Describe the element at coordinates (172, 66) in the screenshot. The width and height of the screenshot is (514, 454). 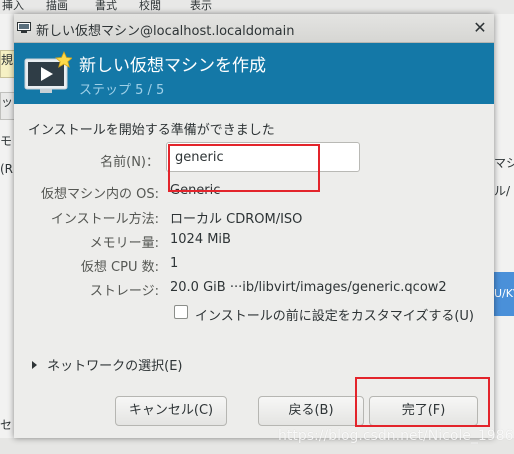
I see `wizard-title: 新しい仮想マシンを作成` at that location.